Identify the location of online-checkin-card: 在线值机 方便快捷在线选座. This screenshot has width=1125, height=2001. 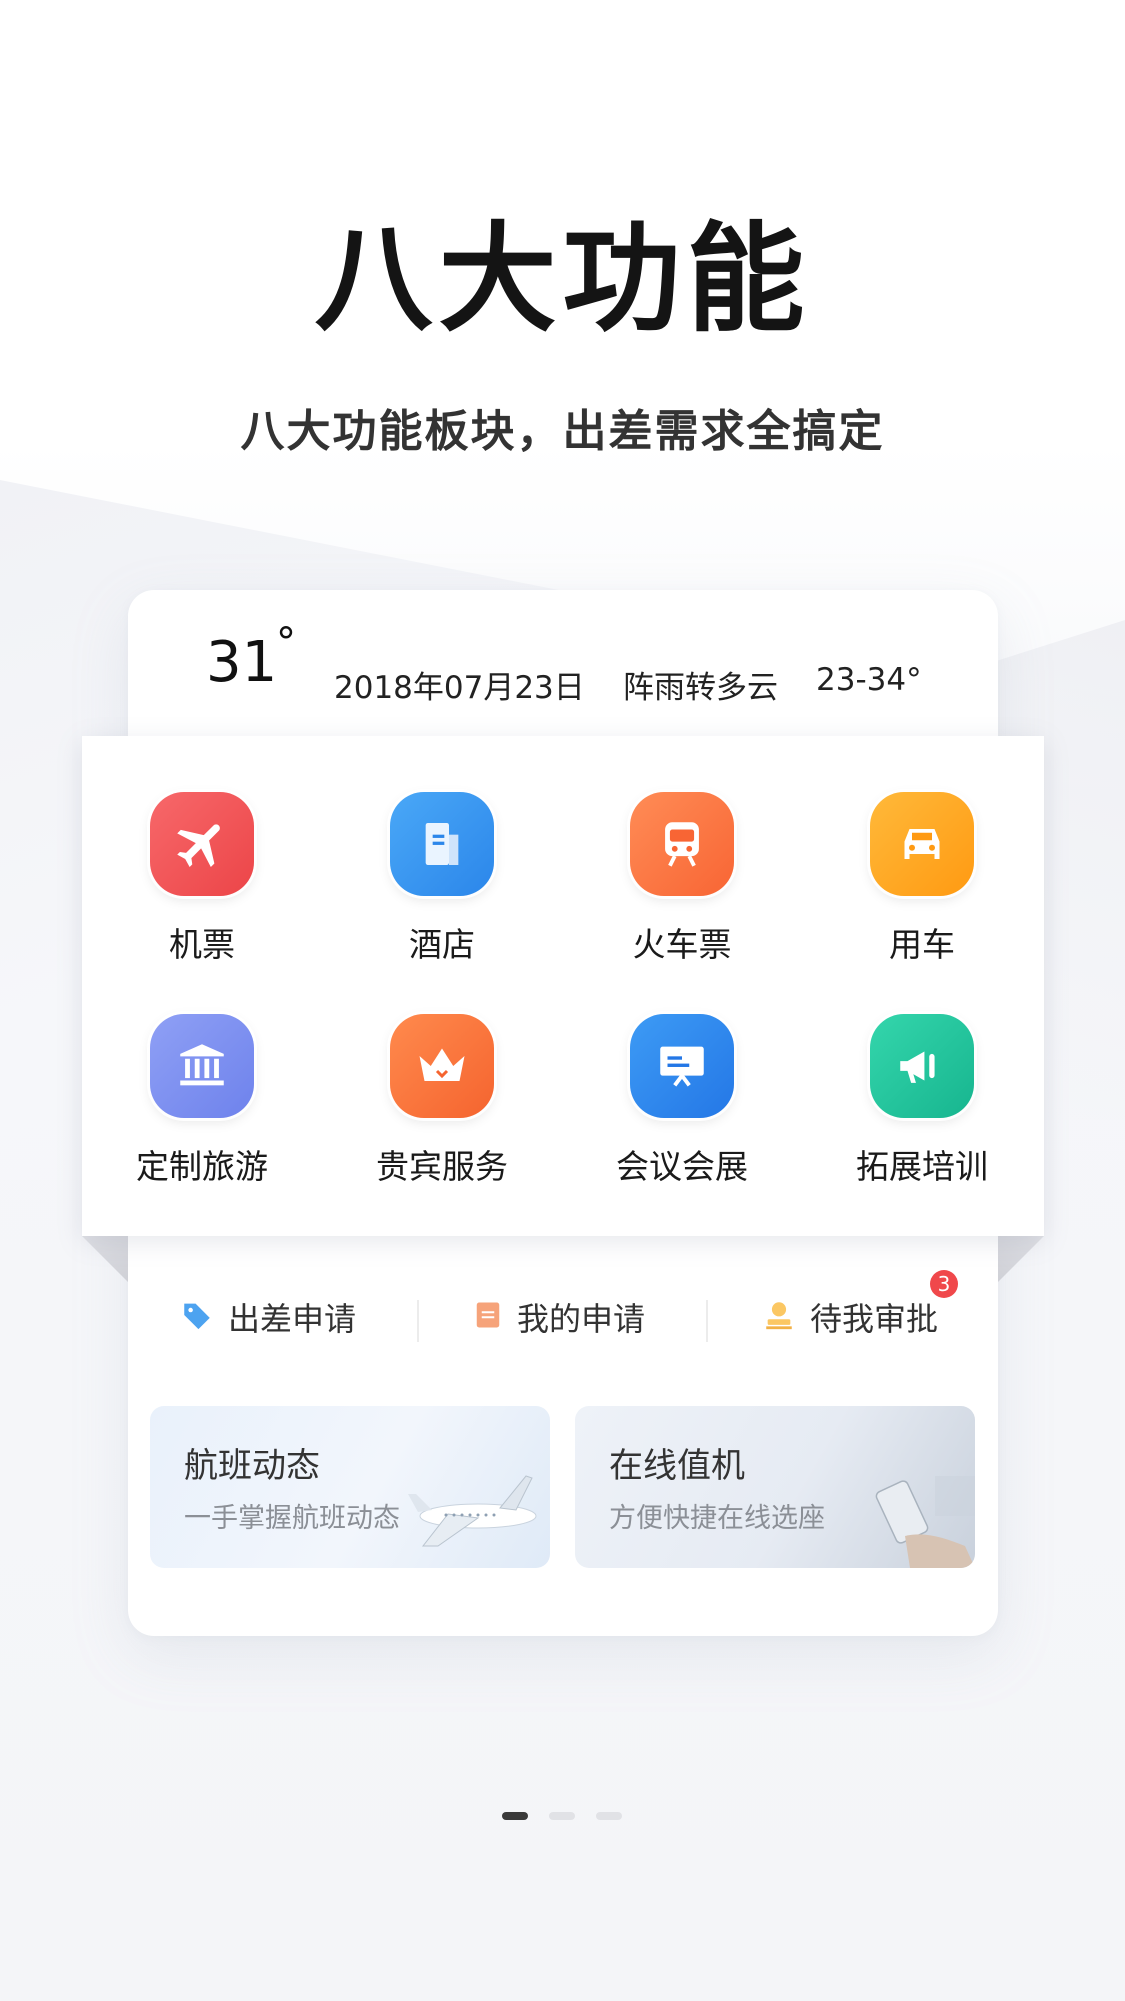
(775, 1487).